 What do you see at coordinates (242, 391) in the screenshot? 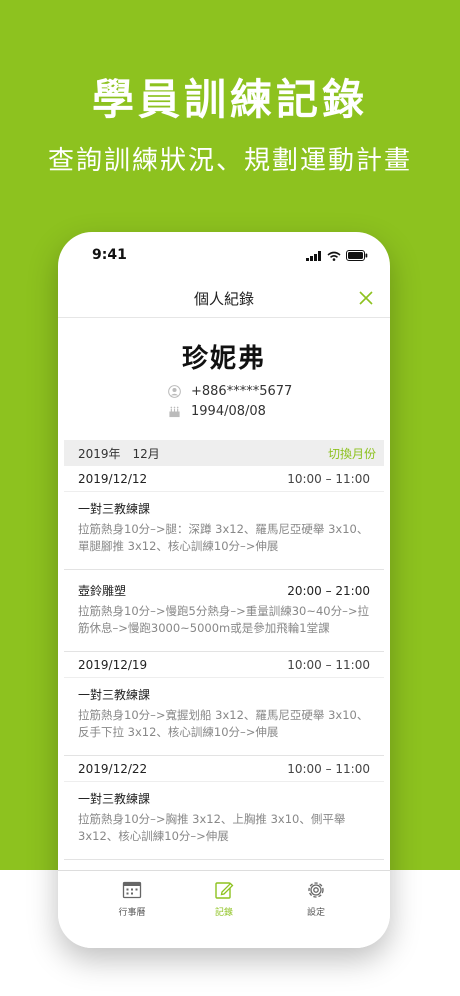
I see `profile-phone: +886*****5677` at bounding box center [242, 391].